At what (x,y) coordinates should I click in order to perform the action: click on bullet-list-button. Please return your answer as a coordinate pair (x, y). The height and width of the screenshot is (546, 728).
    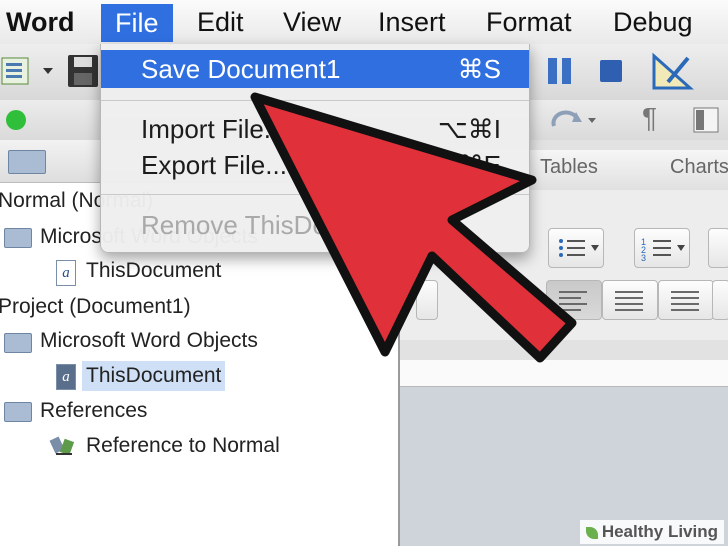
    Looking at the image, I should click on (576, 248).